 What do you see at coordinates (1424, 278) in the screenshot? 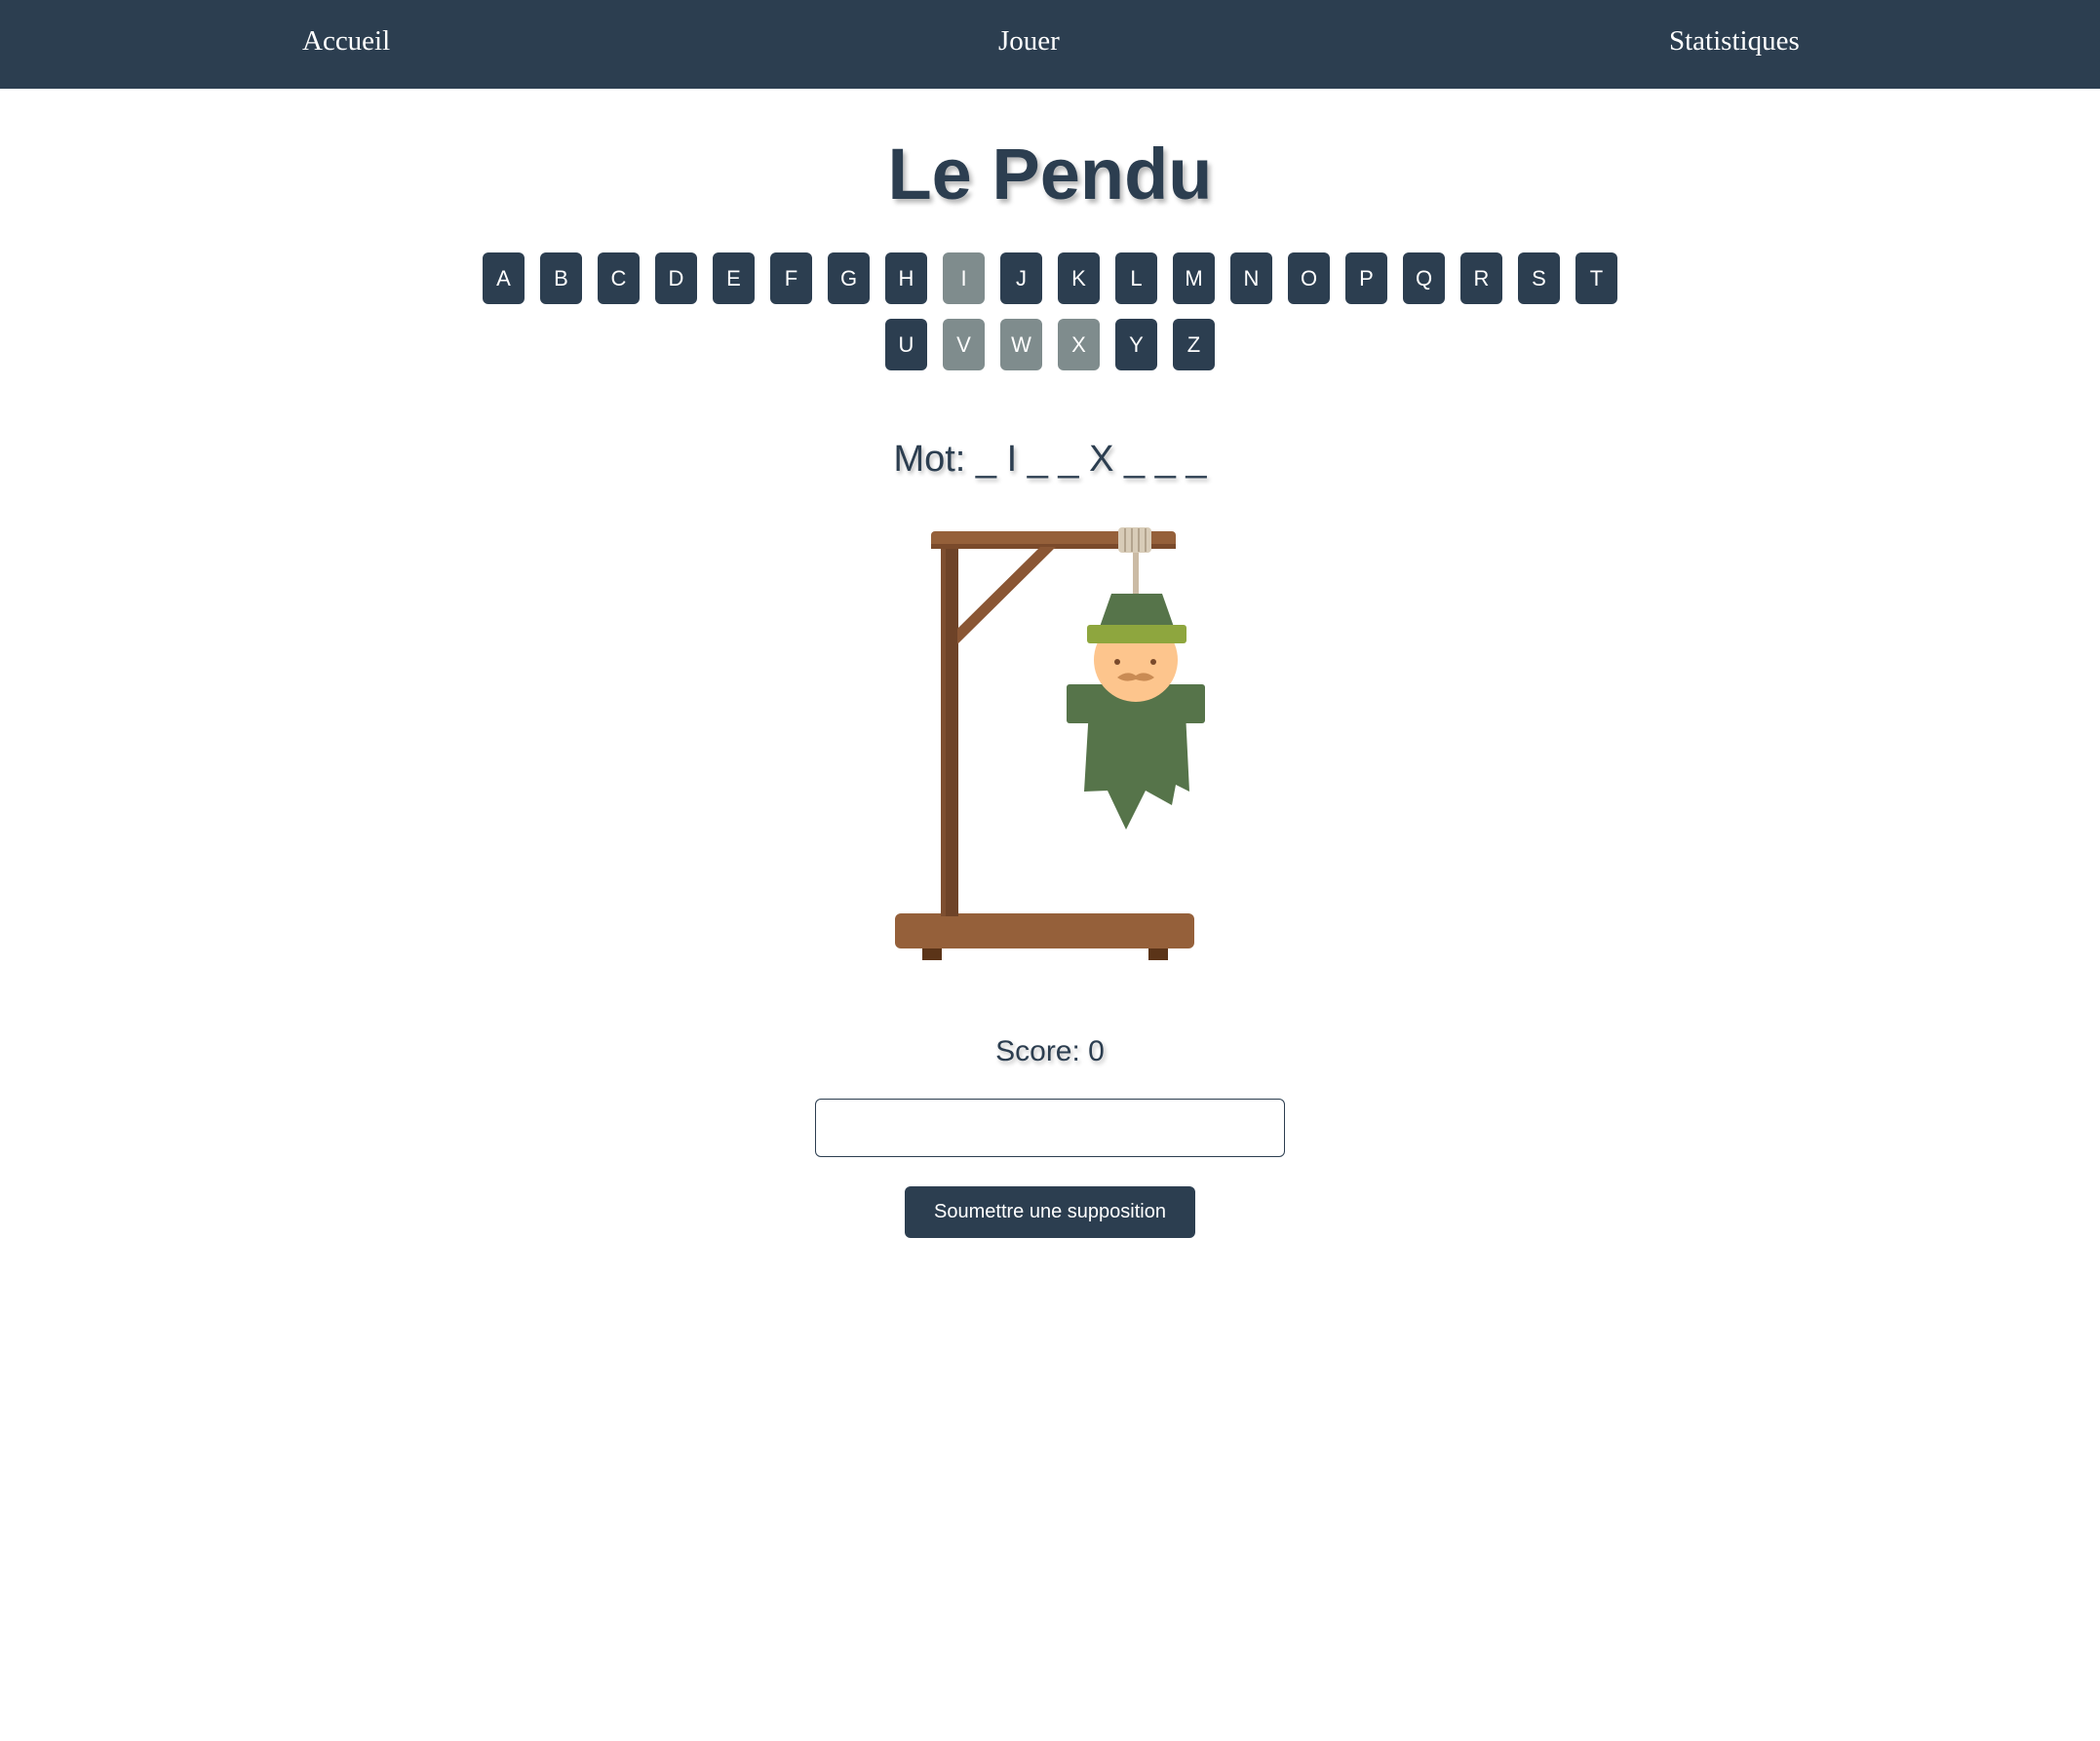
I see `letter-key-q: Q` at bounding box center [1424, 278].